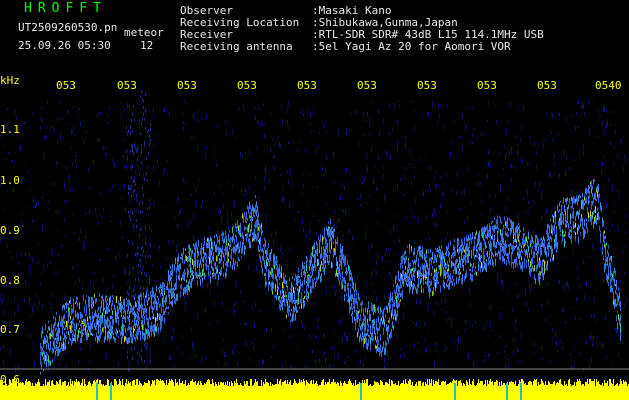 The image size is (629, 400). Describe the element at coordinates (66, 85) in the screenshot. I see `x-tick-1: 053` at that location.